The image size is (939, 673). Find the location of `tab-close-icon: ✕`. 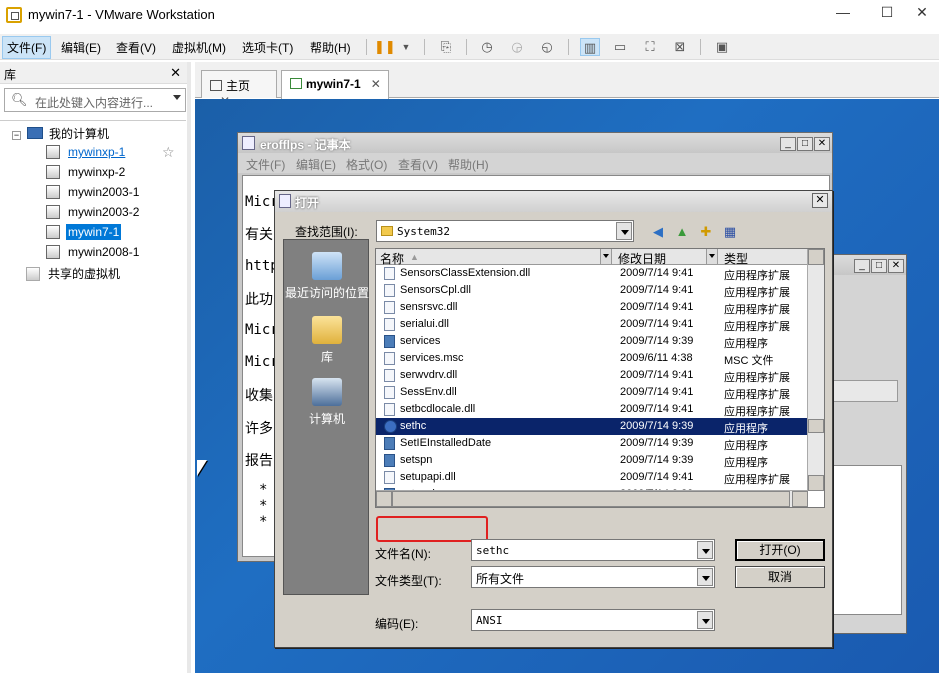

tab-close-icon: ✕ is located at coordinates (376, 84).